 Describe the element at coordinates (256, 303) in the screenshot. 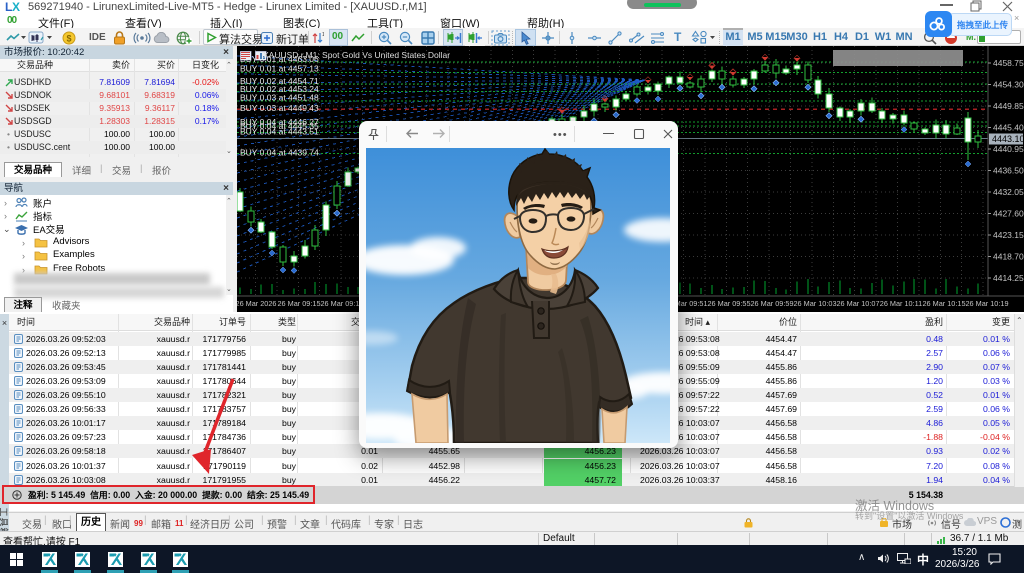

I see `svg-text: 26 Mar 2026` at that location.